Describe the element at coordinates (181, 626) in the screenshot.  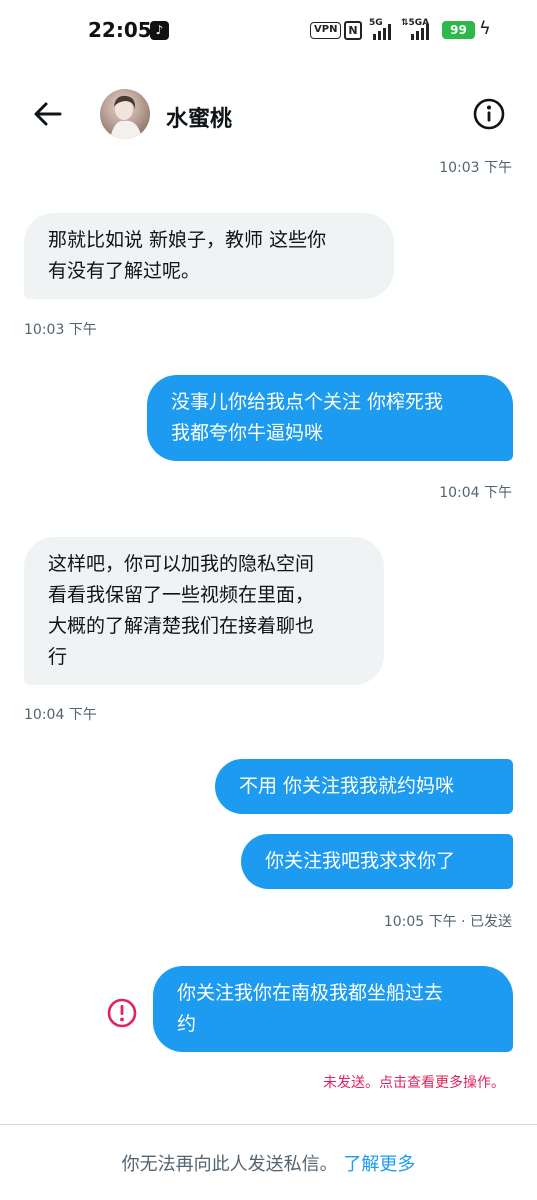
I see `message-line: 大概的了解清楚我们在接着聊也` at that location.